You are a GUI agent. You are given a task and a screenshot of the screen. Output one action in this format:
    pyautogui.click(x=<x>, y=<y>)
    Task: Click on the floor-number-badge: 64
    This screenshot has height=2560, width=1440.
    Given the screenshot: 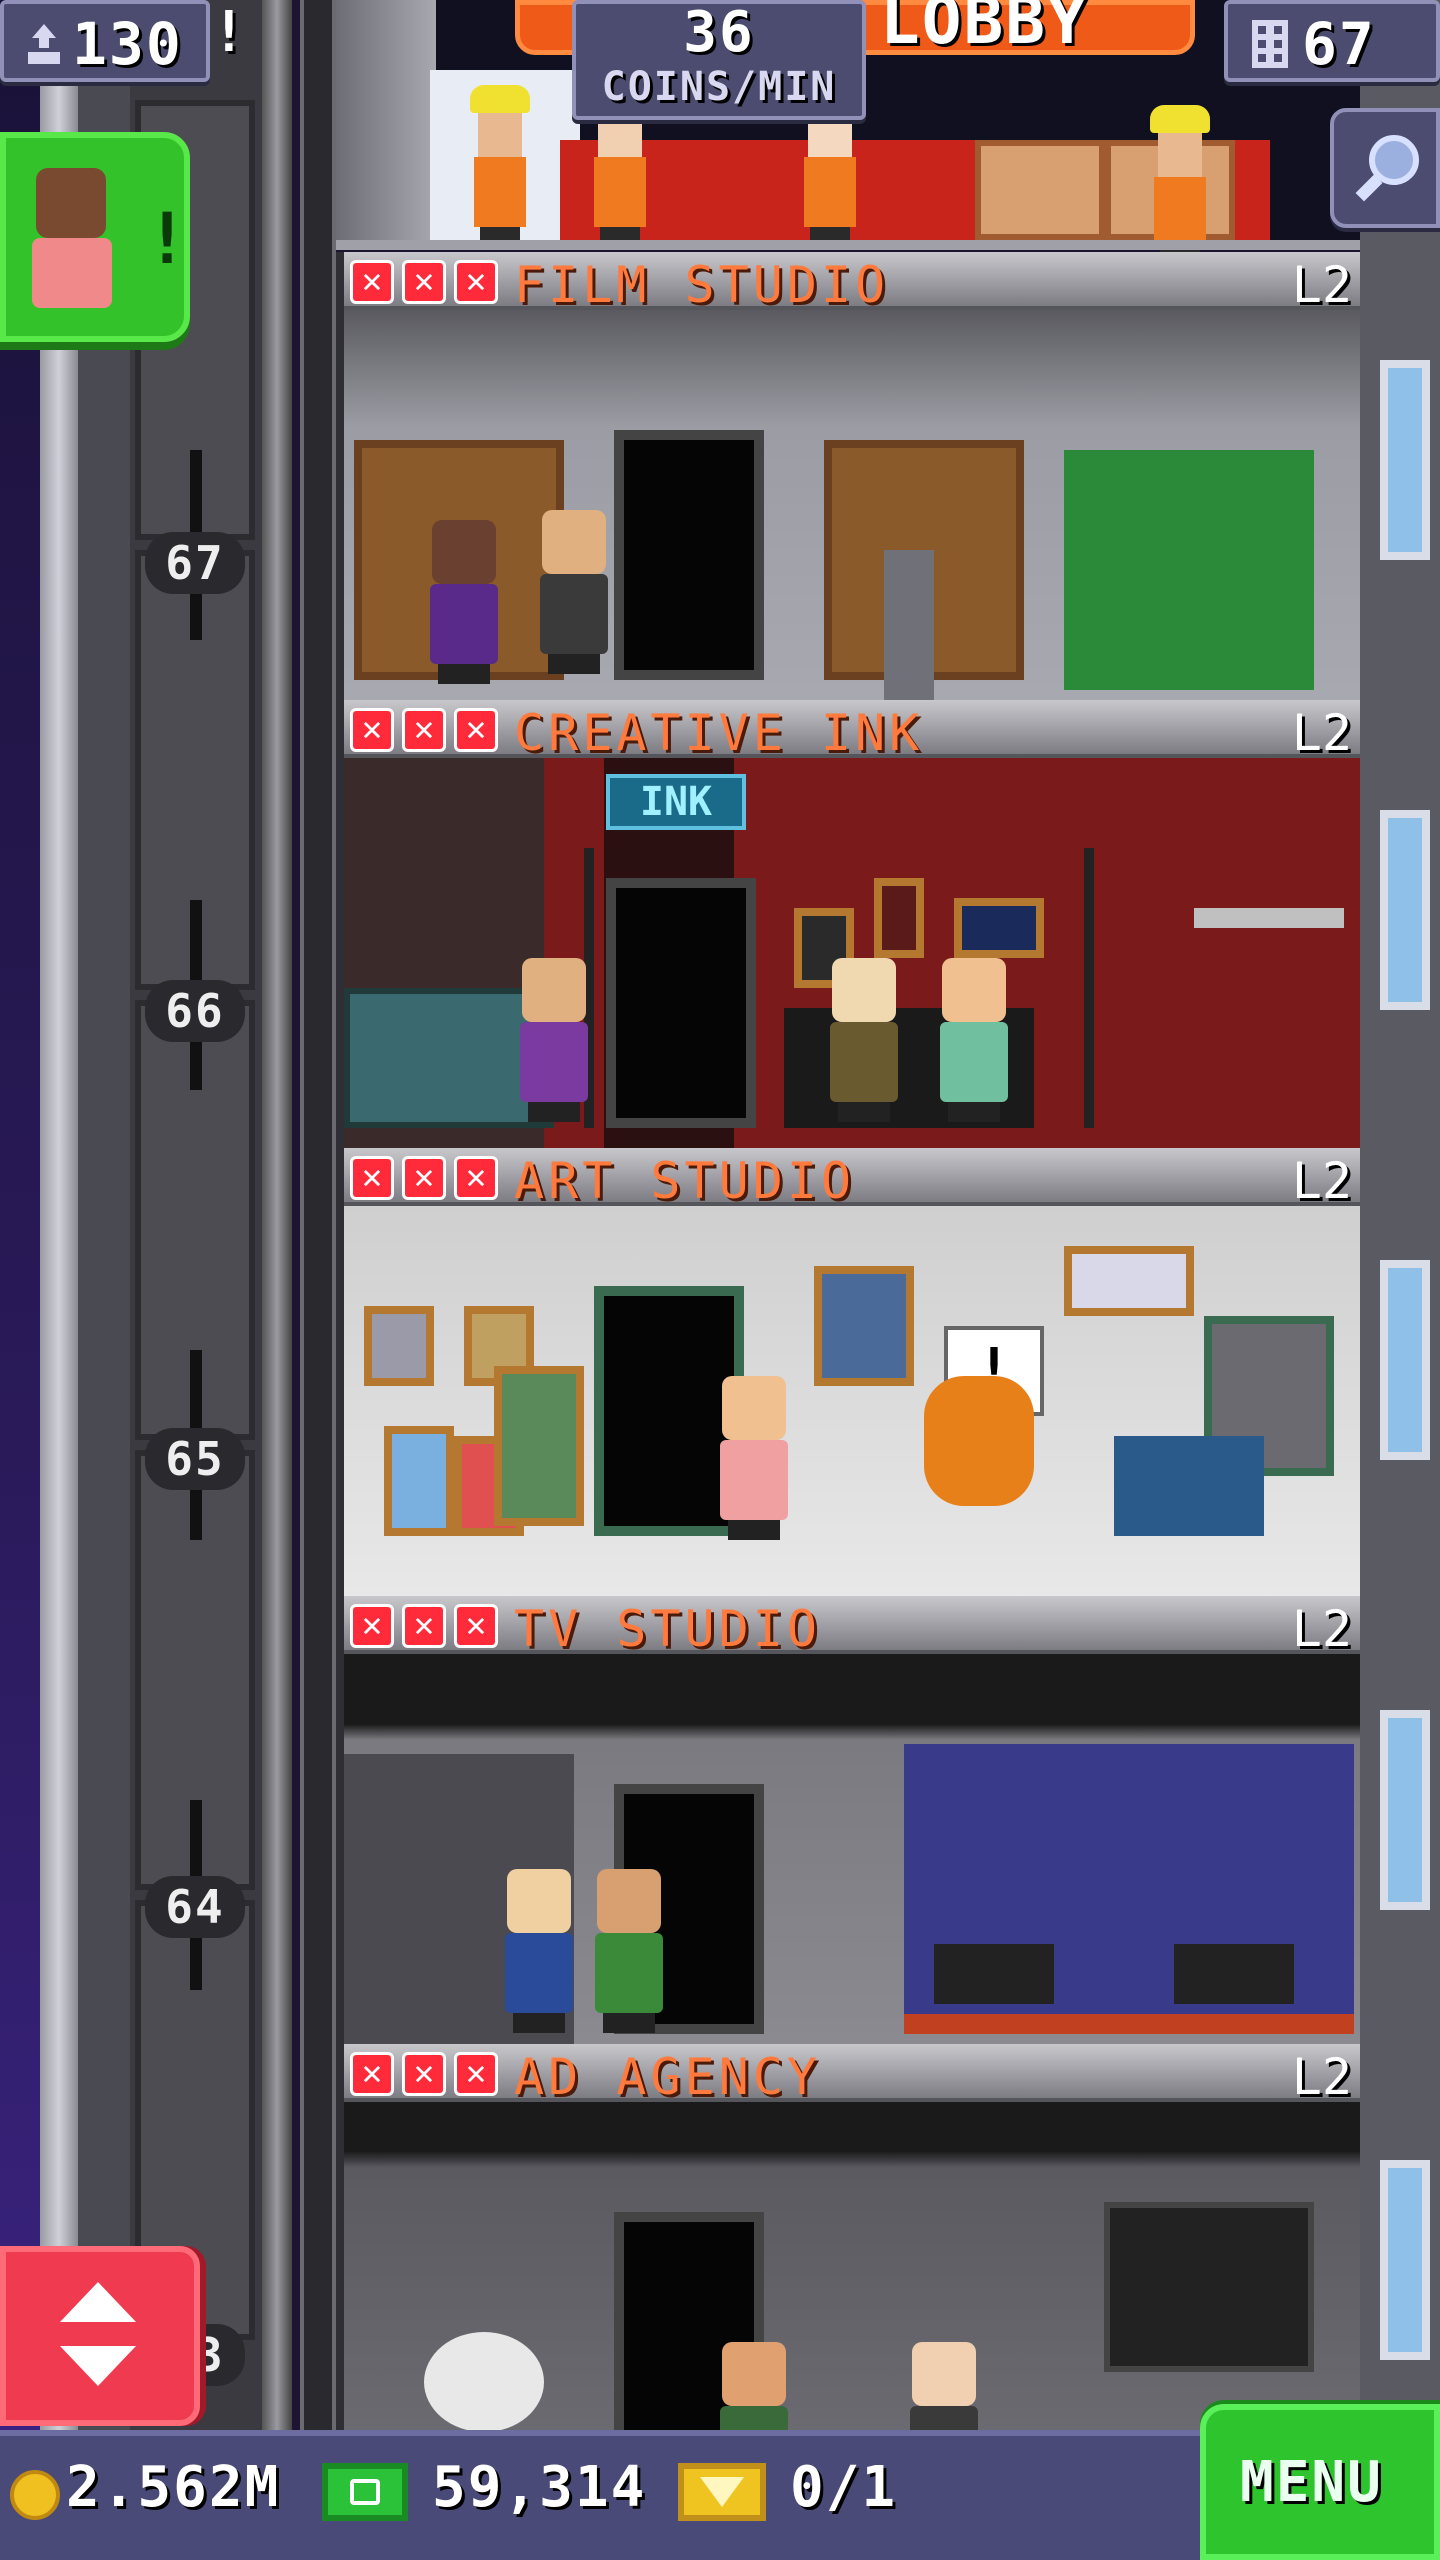 What is the action you would take?
    pyautogui.click(x=195, y=1907)
    